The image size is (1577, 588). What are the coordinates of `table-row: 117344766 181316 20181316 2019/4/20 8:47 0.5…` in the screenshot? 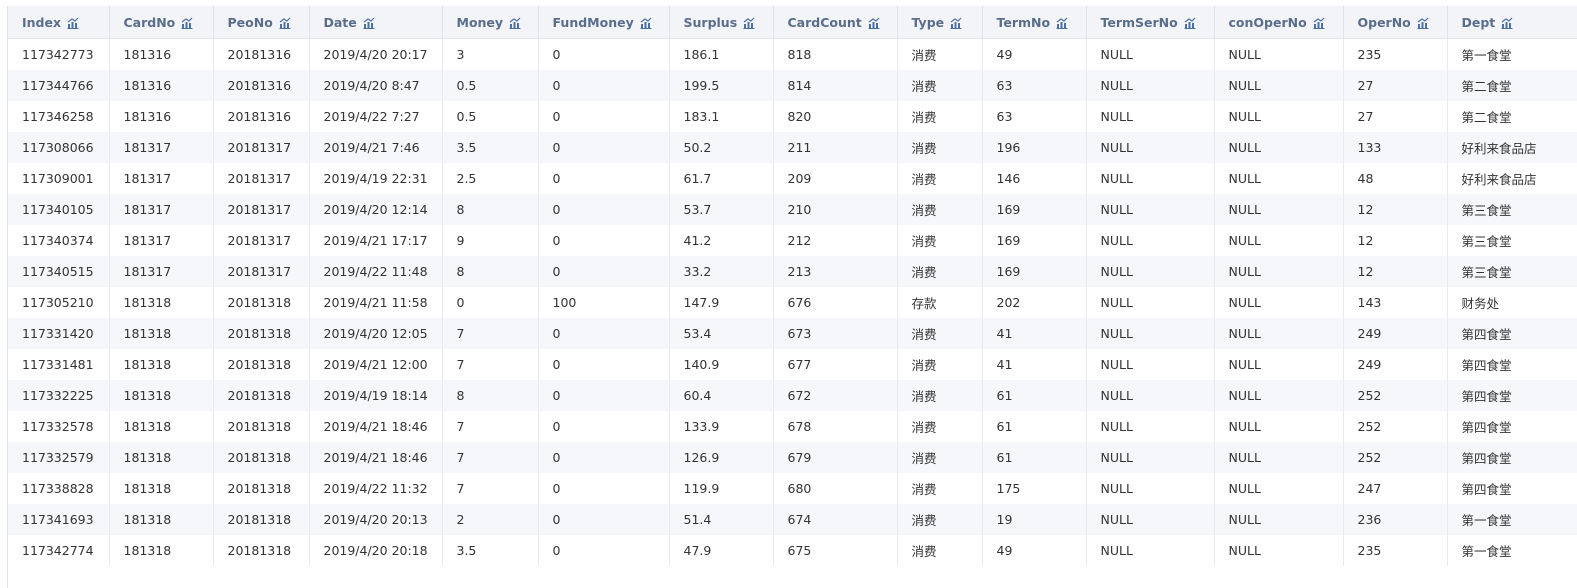 It's located at (792, 85).